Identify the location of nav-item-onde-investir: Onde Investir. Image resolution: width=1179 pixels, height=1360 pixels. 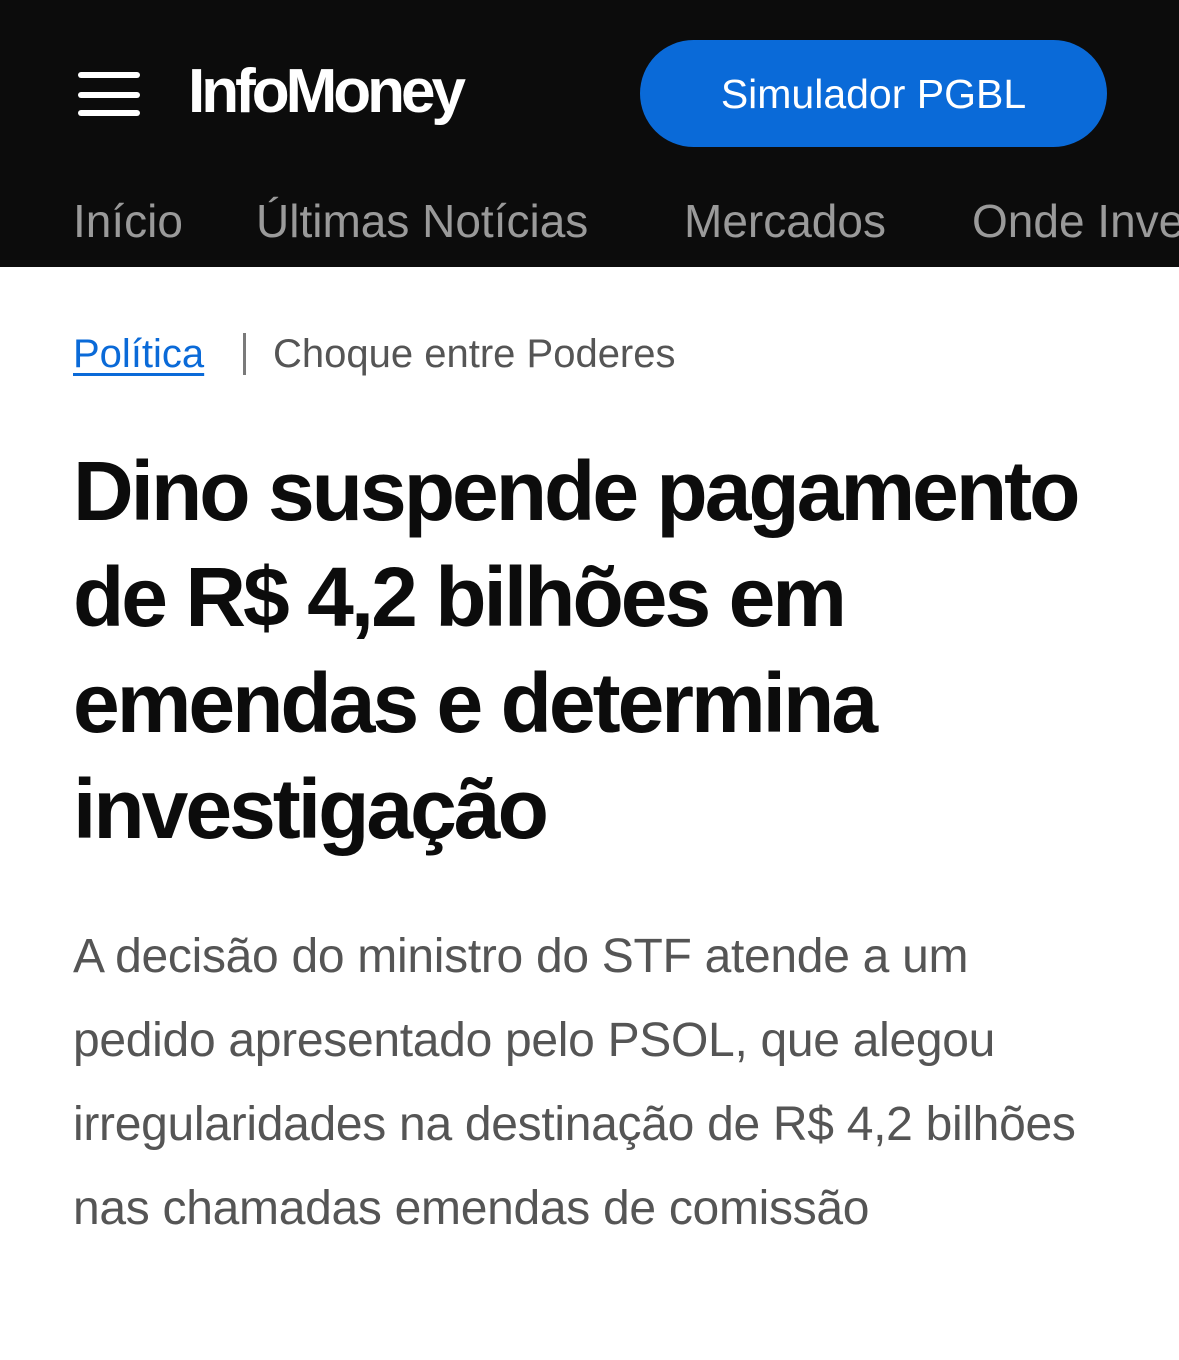
(1075, 221).